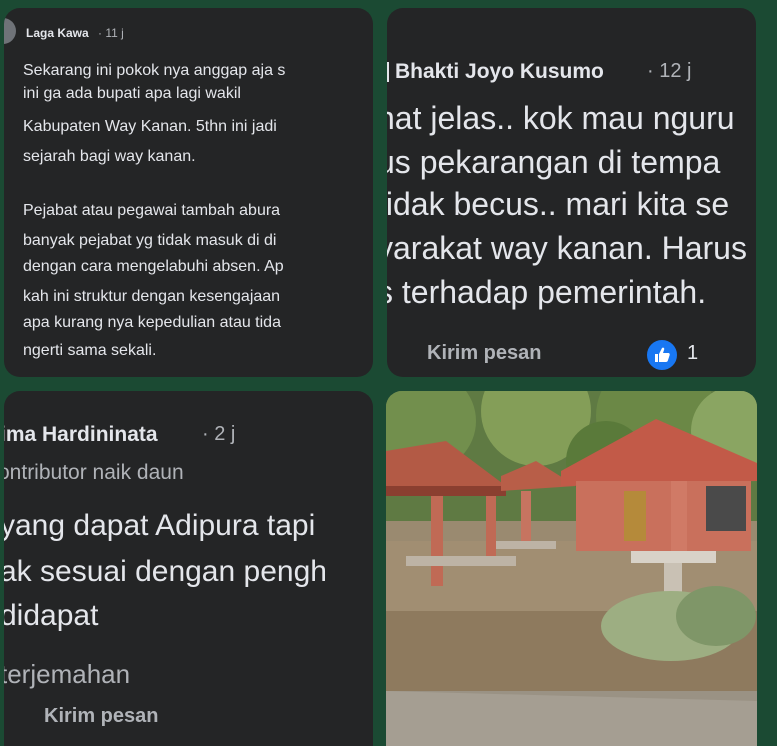  I want to click on avatar, so click(10, 31).